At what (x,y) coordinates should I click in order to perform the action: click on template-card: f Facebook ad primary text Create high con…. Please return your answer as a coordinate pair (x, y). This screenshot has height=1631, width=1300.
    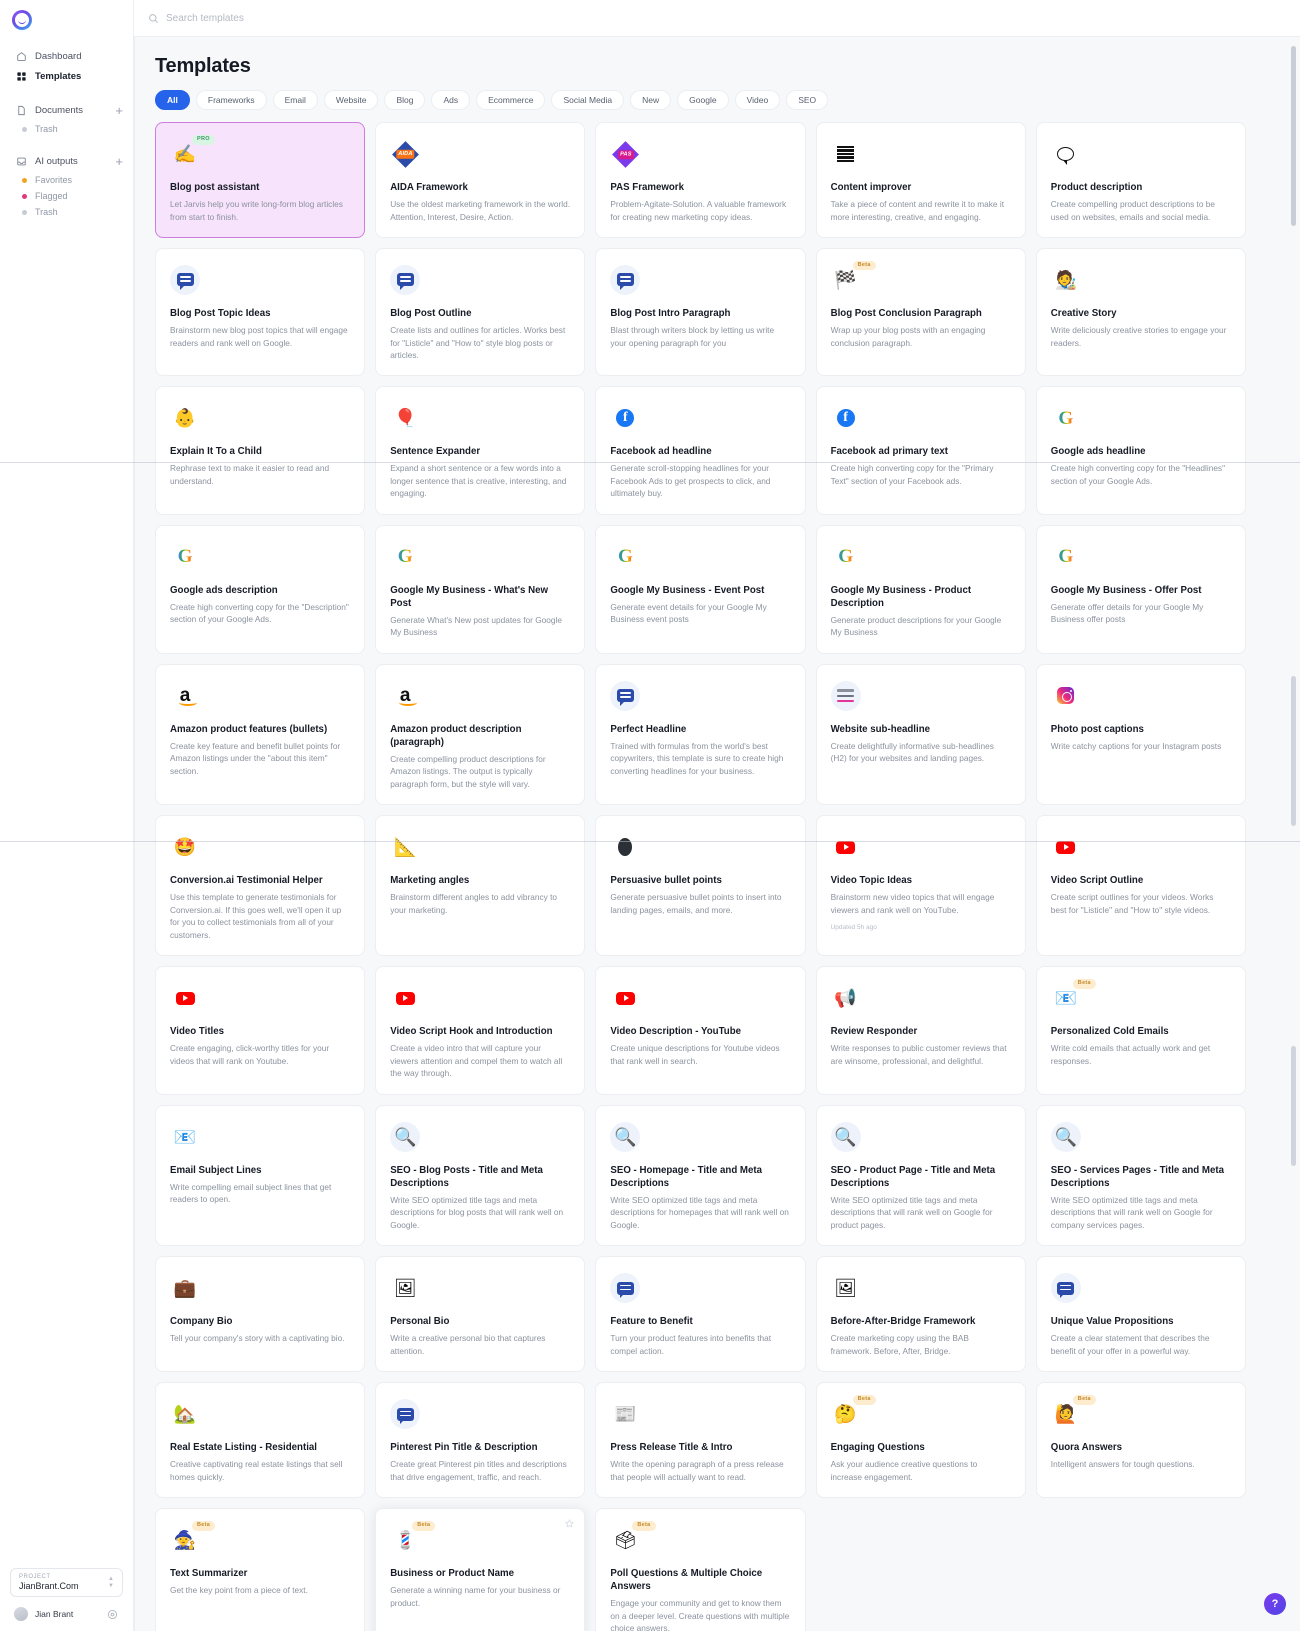
    Looking at the image, I should click on (920, 450).